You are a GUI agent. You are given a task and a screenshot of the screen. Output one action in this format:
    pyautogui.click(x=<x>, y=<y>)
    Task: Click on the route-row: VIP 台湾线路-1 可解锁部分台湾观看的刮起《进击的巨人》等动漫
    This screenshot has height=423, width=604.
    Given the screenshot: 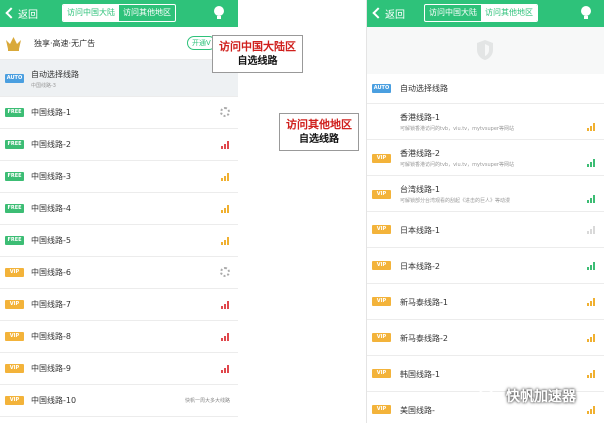 What is the action you would take?
    pyautogui.click(x=485, y=194)
    